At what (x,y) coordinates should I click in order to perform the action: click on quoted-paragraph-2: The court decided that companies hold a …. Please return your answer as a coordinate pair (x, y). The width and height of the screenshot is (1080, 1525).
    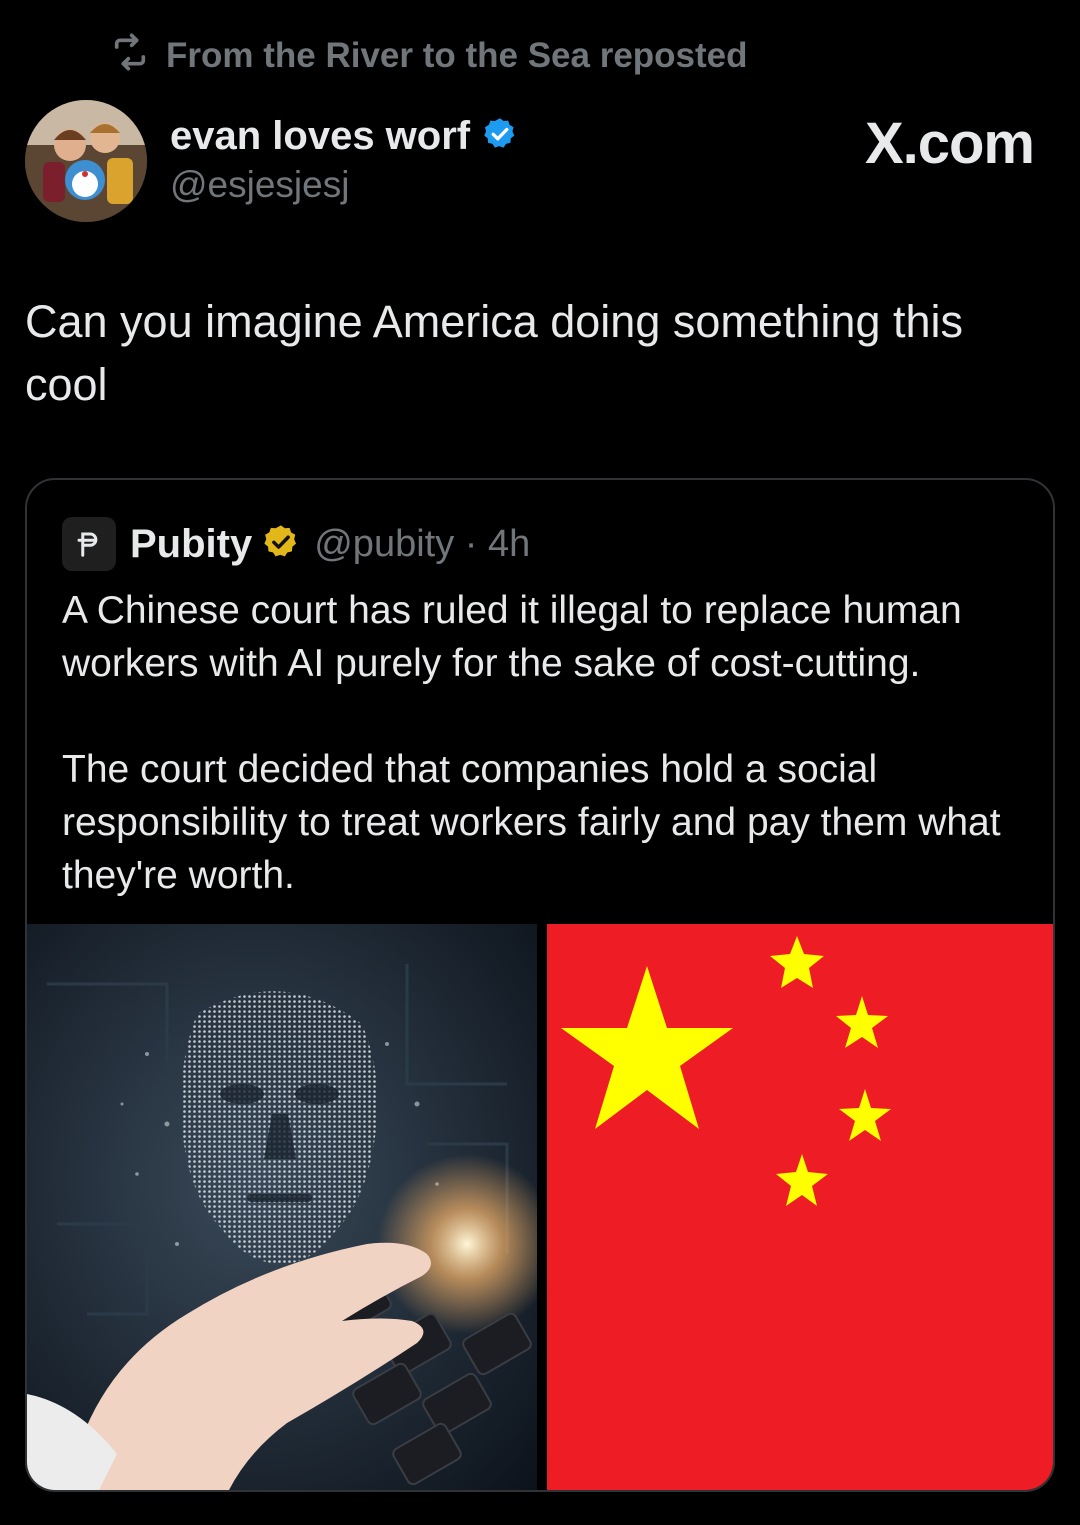
    Looking at the image, I should click on (531, 822).